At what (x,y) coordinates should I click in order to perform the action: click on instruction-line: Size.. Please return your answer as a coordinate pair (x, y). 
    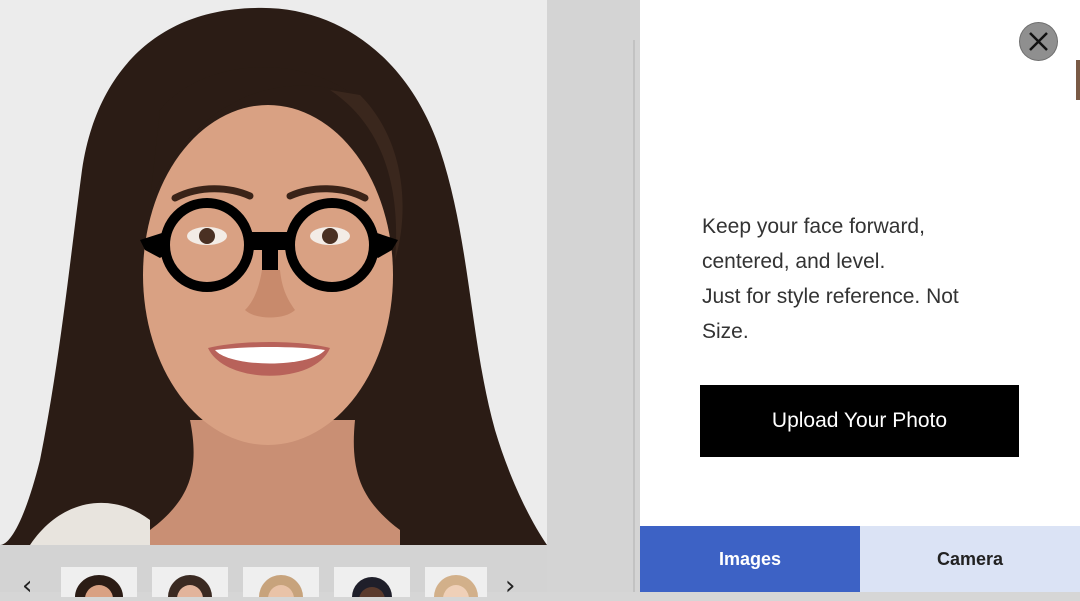
    Looking at the image, I should click on (725, 331).